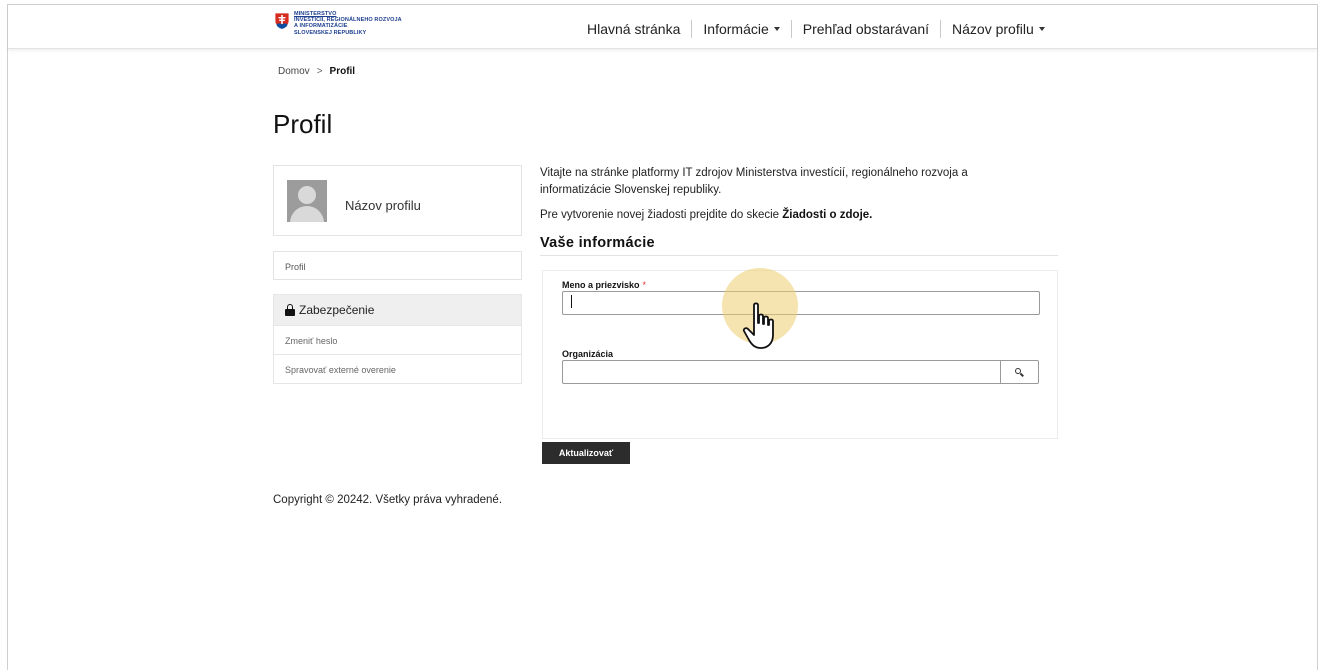  Describe the element at coordinates (383, 205) in the screenshot. I see `profile-name: Názov profilu` at that location.